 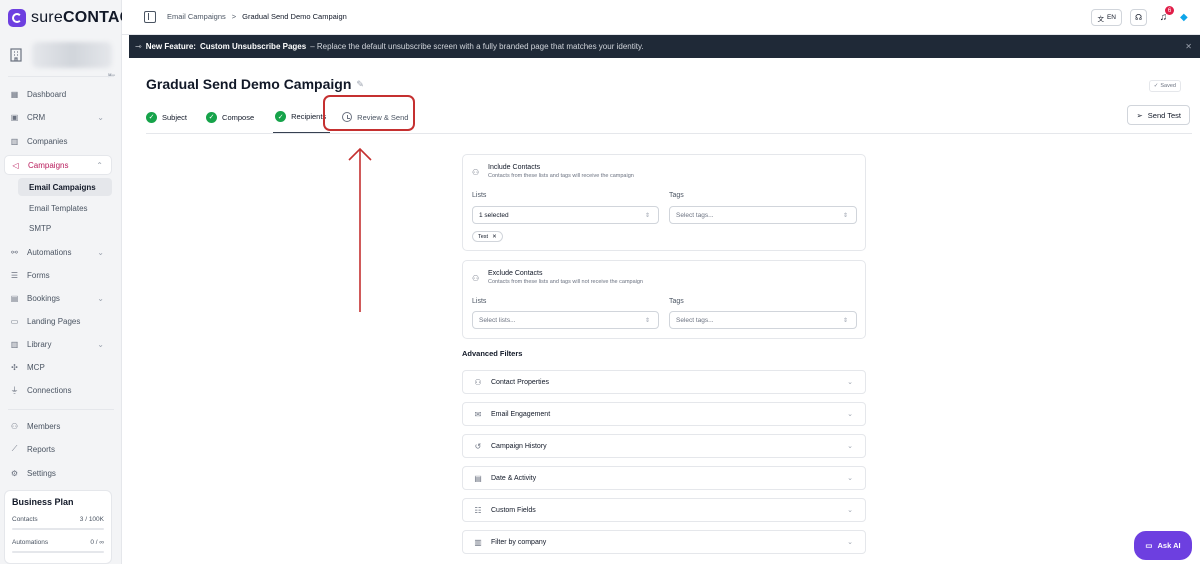 I want to click on sidebar-item-label: Forms, so click(x=38, y=275).